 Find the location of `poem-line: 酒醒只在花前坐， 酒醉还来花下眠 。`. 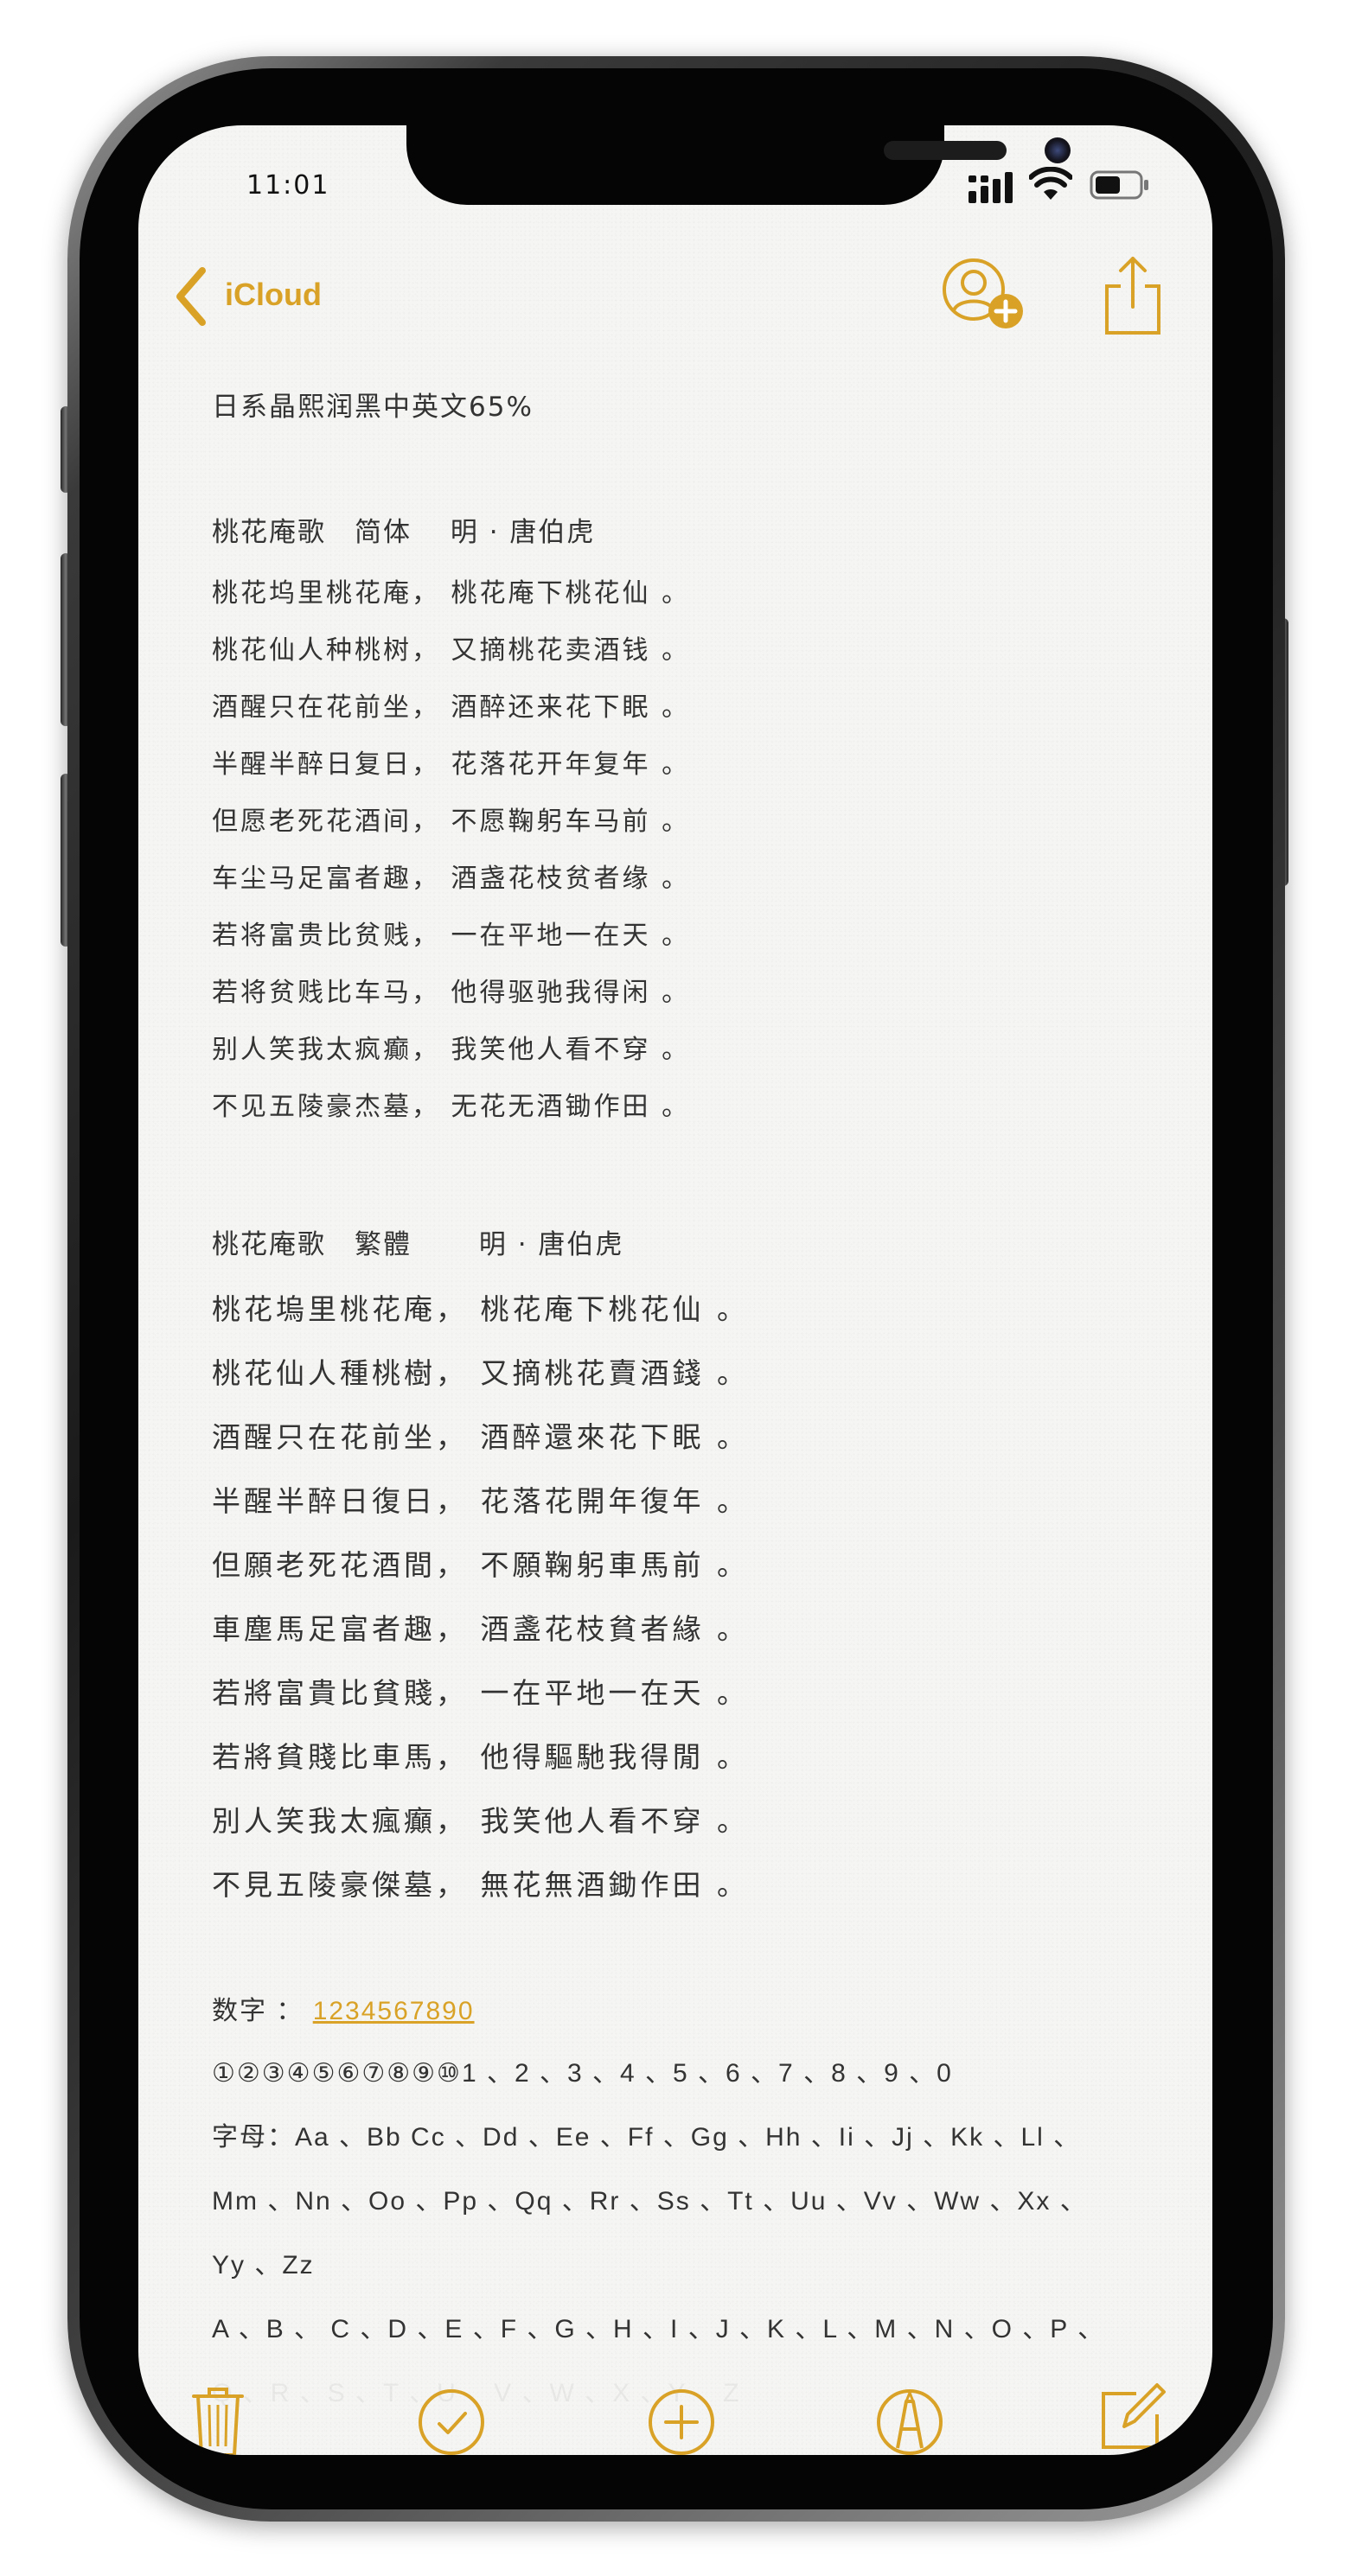

poem-line: 酒醒只在花前坐， 酒醉还来花下眠 。 is located at coordinates (451, 707).